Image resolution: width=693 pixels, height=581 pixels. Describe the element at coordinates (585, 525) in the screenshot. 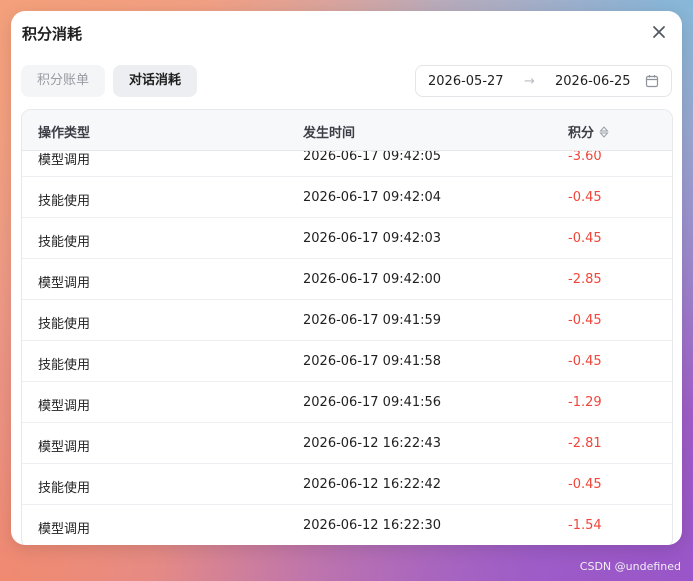

I see `cell-points: -1.54` at that location.